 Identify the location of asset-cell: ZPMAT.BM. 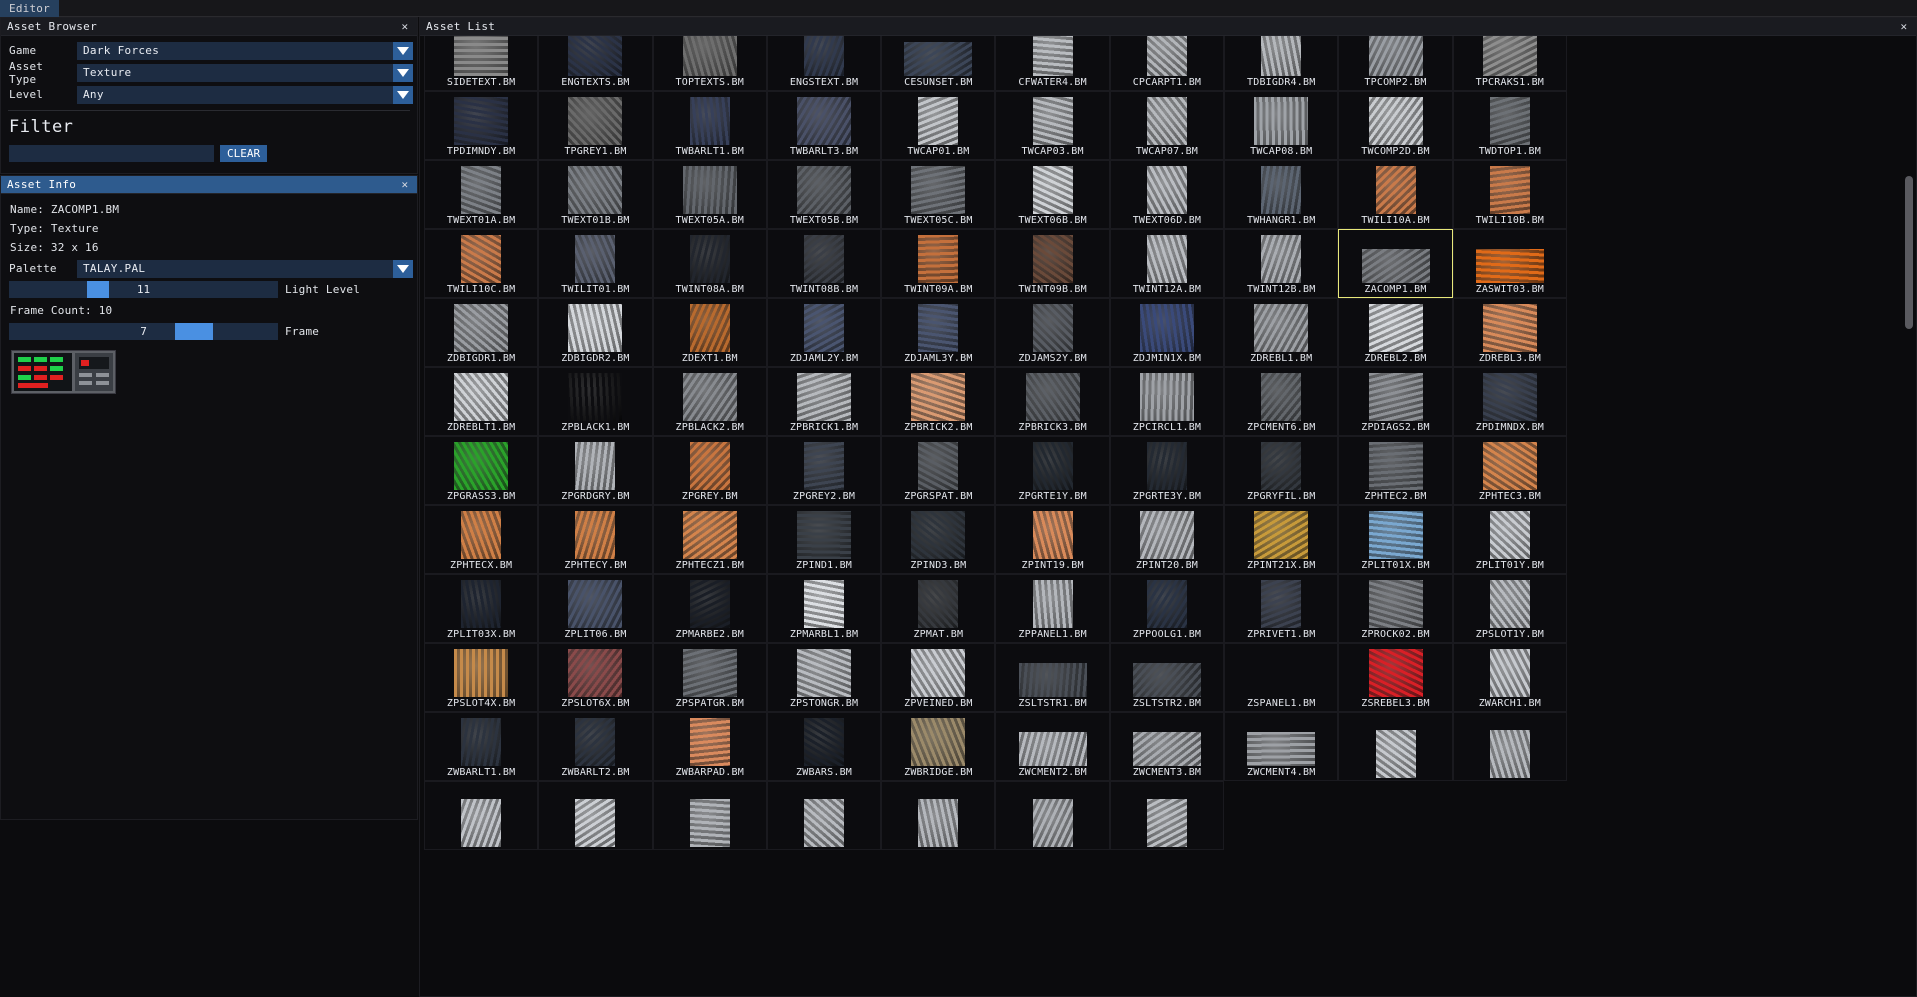
(938, 608).